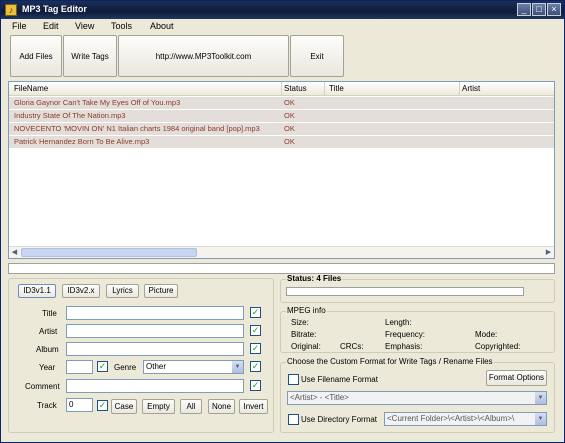 This screenshot has height=443, width=565. Describe the element at coordinates (47, 349) in the screenshot. I see `album-label: Album` at that location.